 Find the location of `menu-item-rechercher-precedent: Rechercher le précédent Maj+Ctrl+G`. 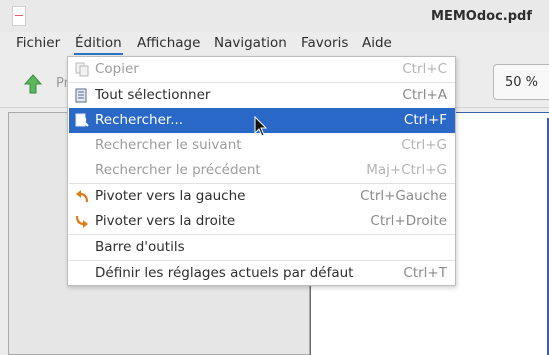

menu-item-rechercher-precedent: Rechercher le précédent Maj+Ctrl+G is located at coordinates (262, 170).